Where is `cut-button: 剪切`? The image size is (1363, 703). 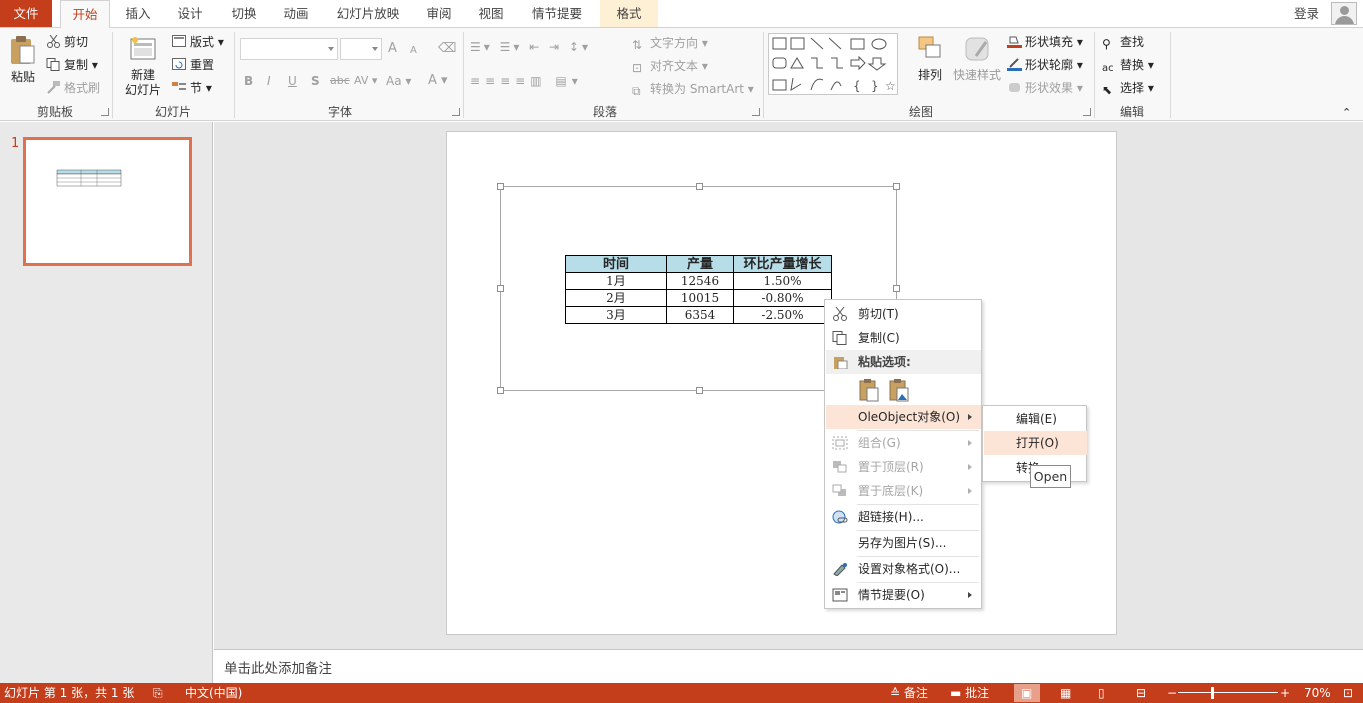
cut-button: 剪切 is located at coordinates (67, 42).